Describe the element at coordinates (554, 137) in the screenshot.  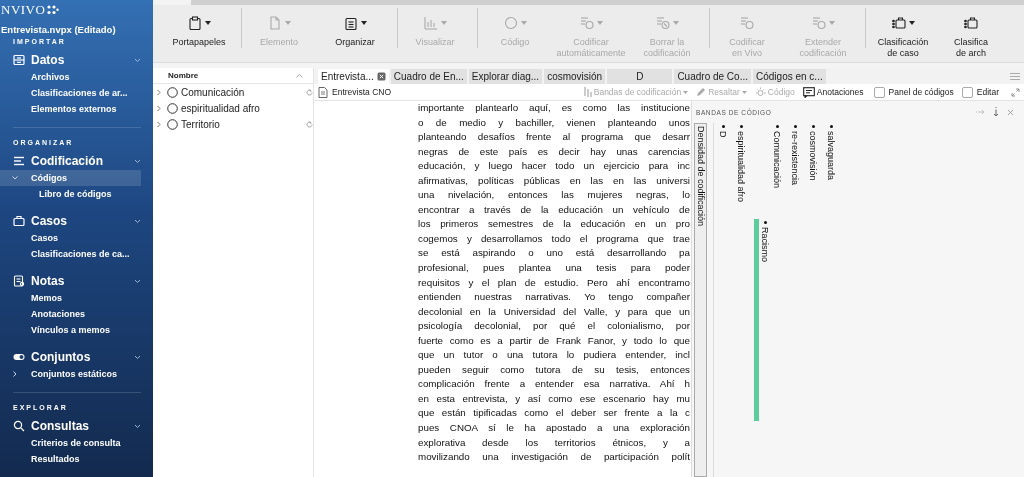
I see `transcript-line: planteando desafíos frente al programa que desarr` at that location.